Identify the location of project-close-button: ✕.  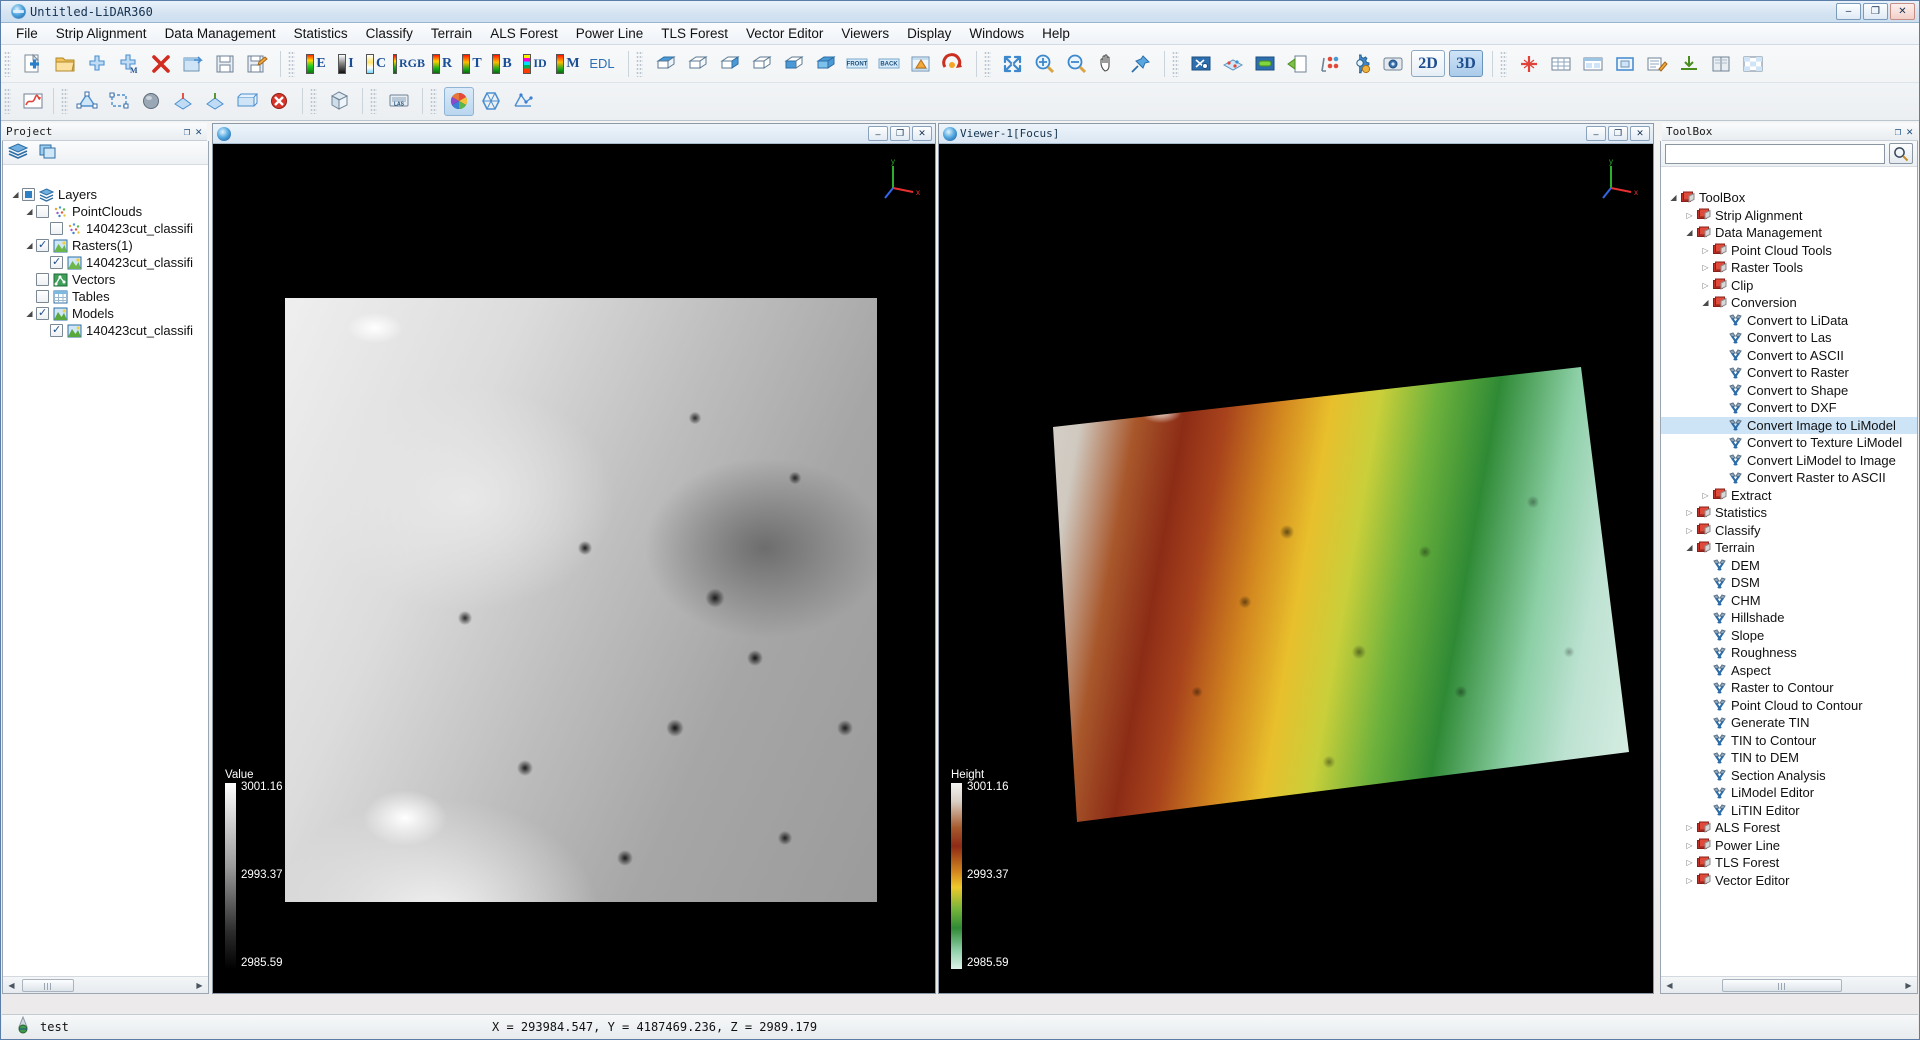
(198, 131).